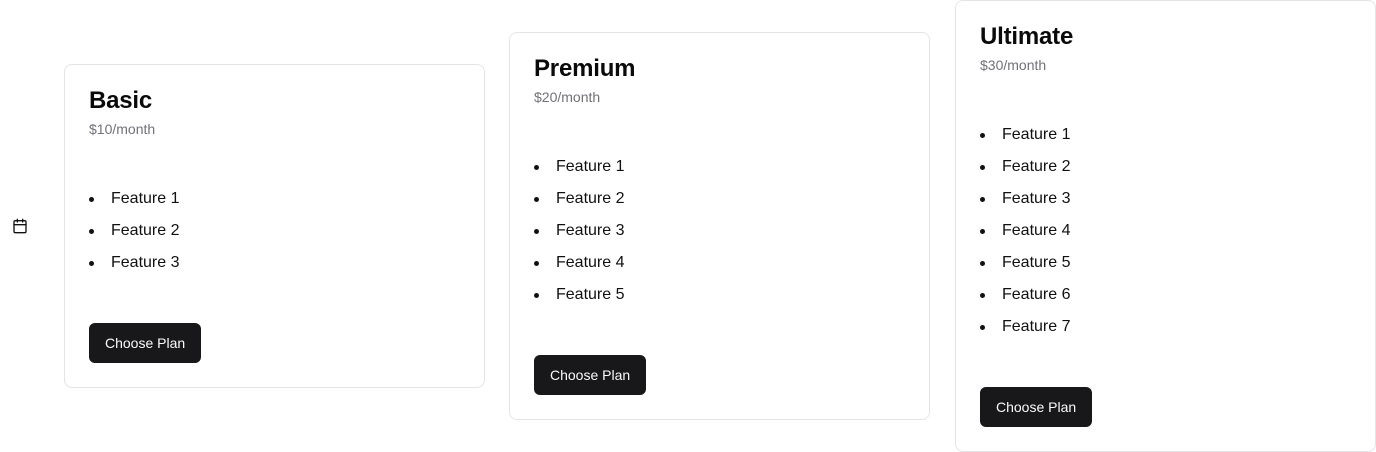 This screenshot has height=452, width=1376. I want to click on calendar-icon, so click(20, 226).